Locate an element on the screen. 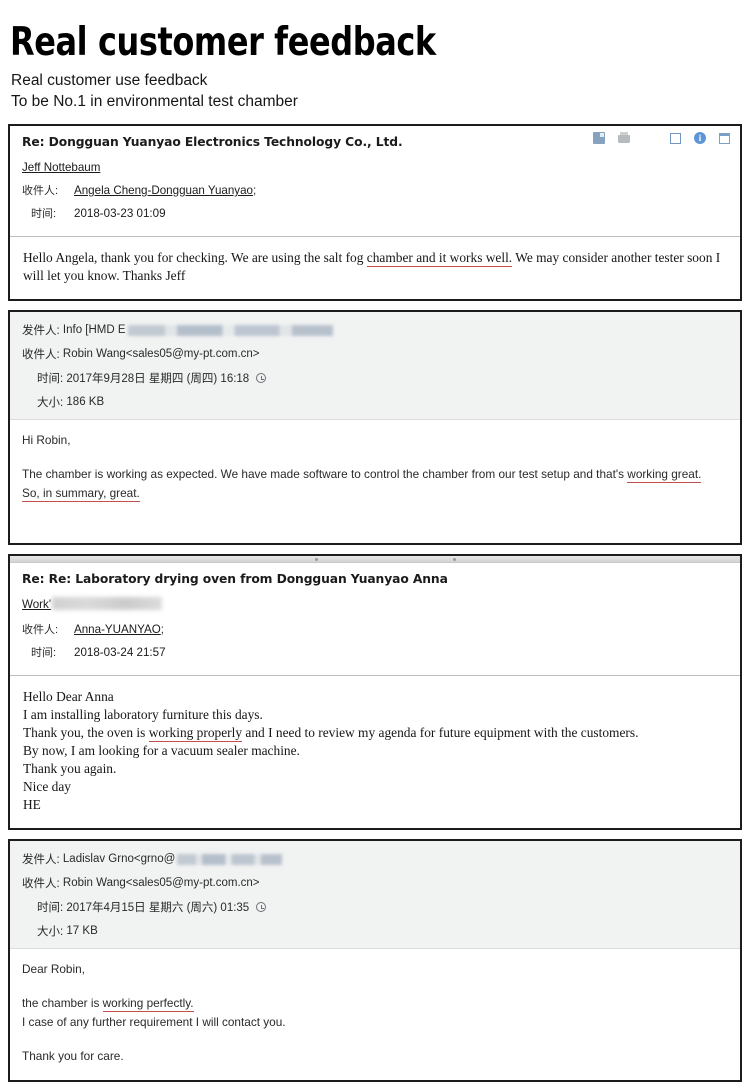  email-4-body-line: Thank you for care. is located at coordinates (375, 1056).